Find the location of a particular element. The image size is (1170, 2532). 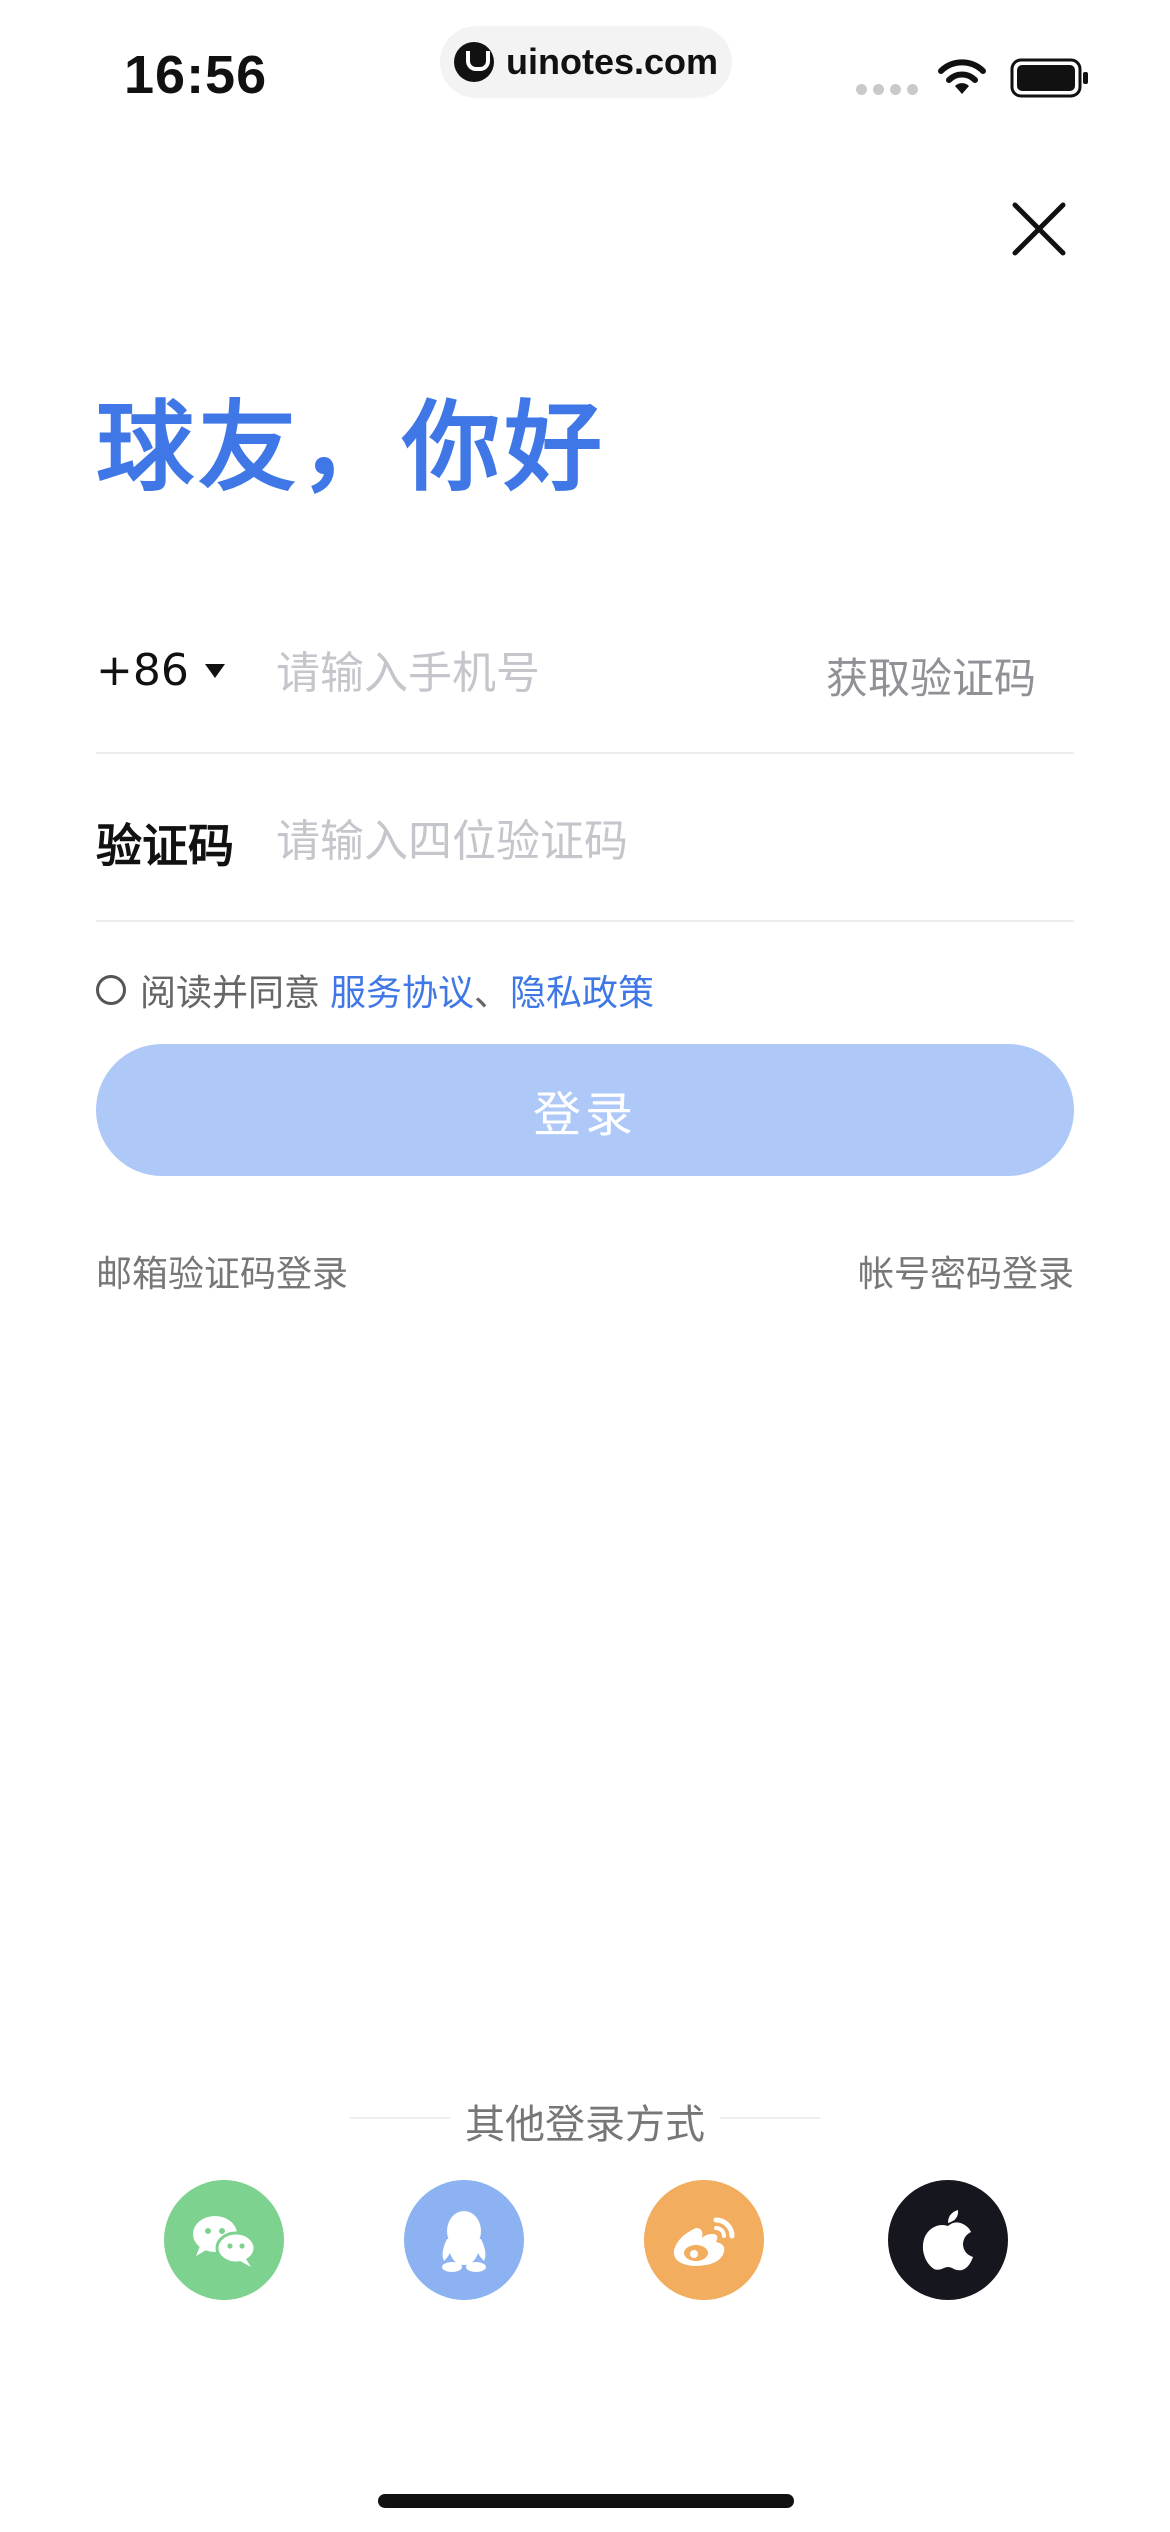

phone-input is located at coordinates (536, 673).